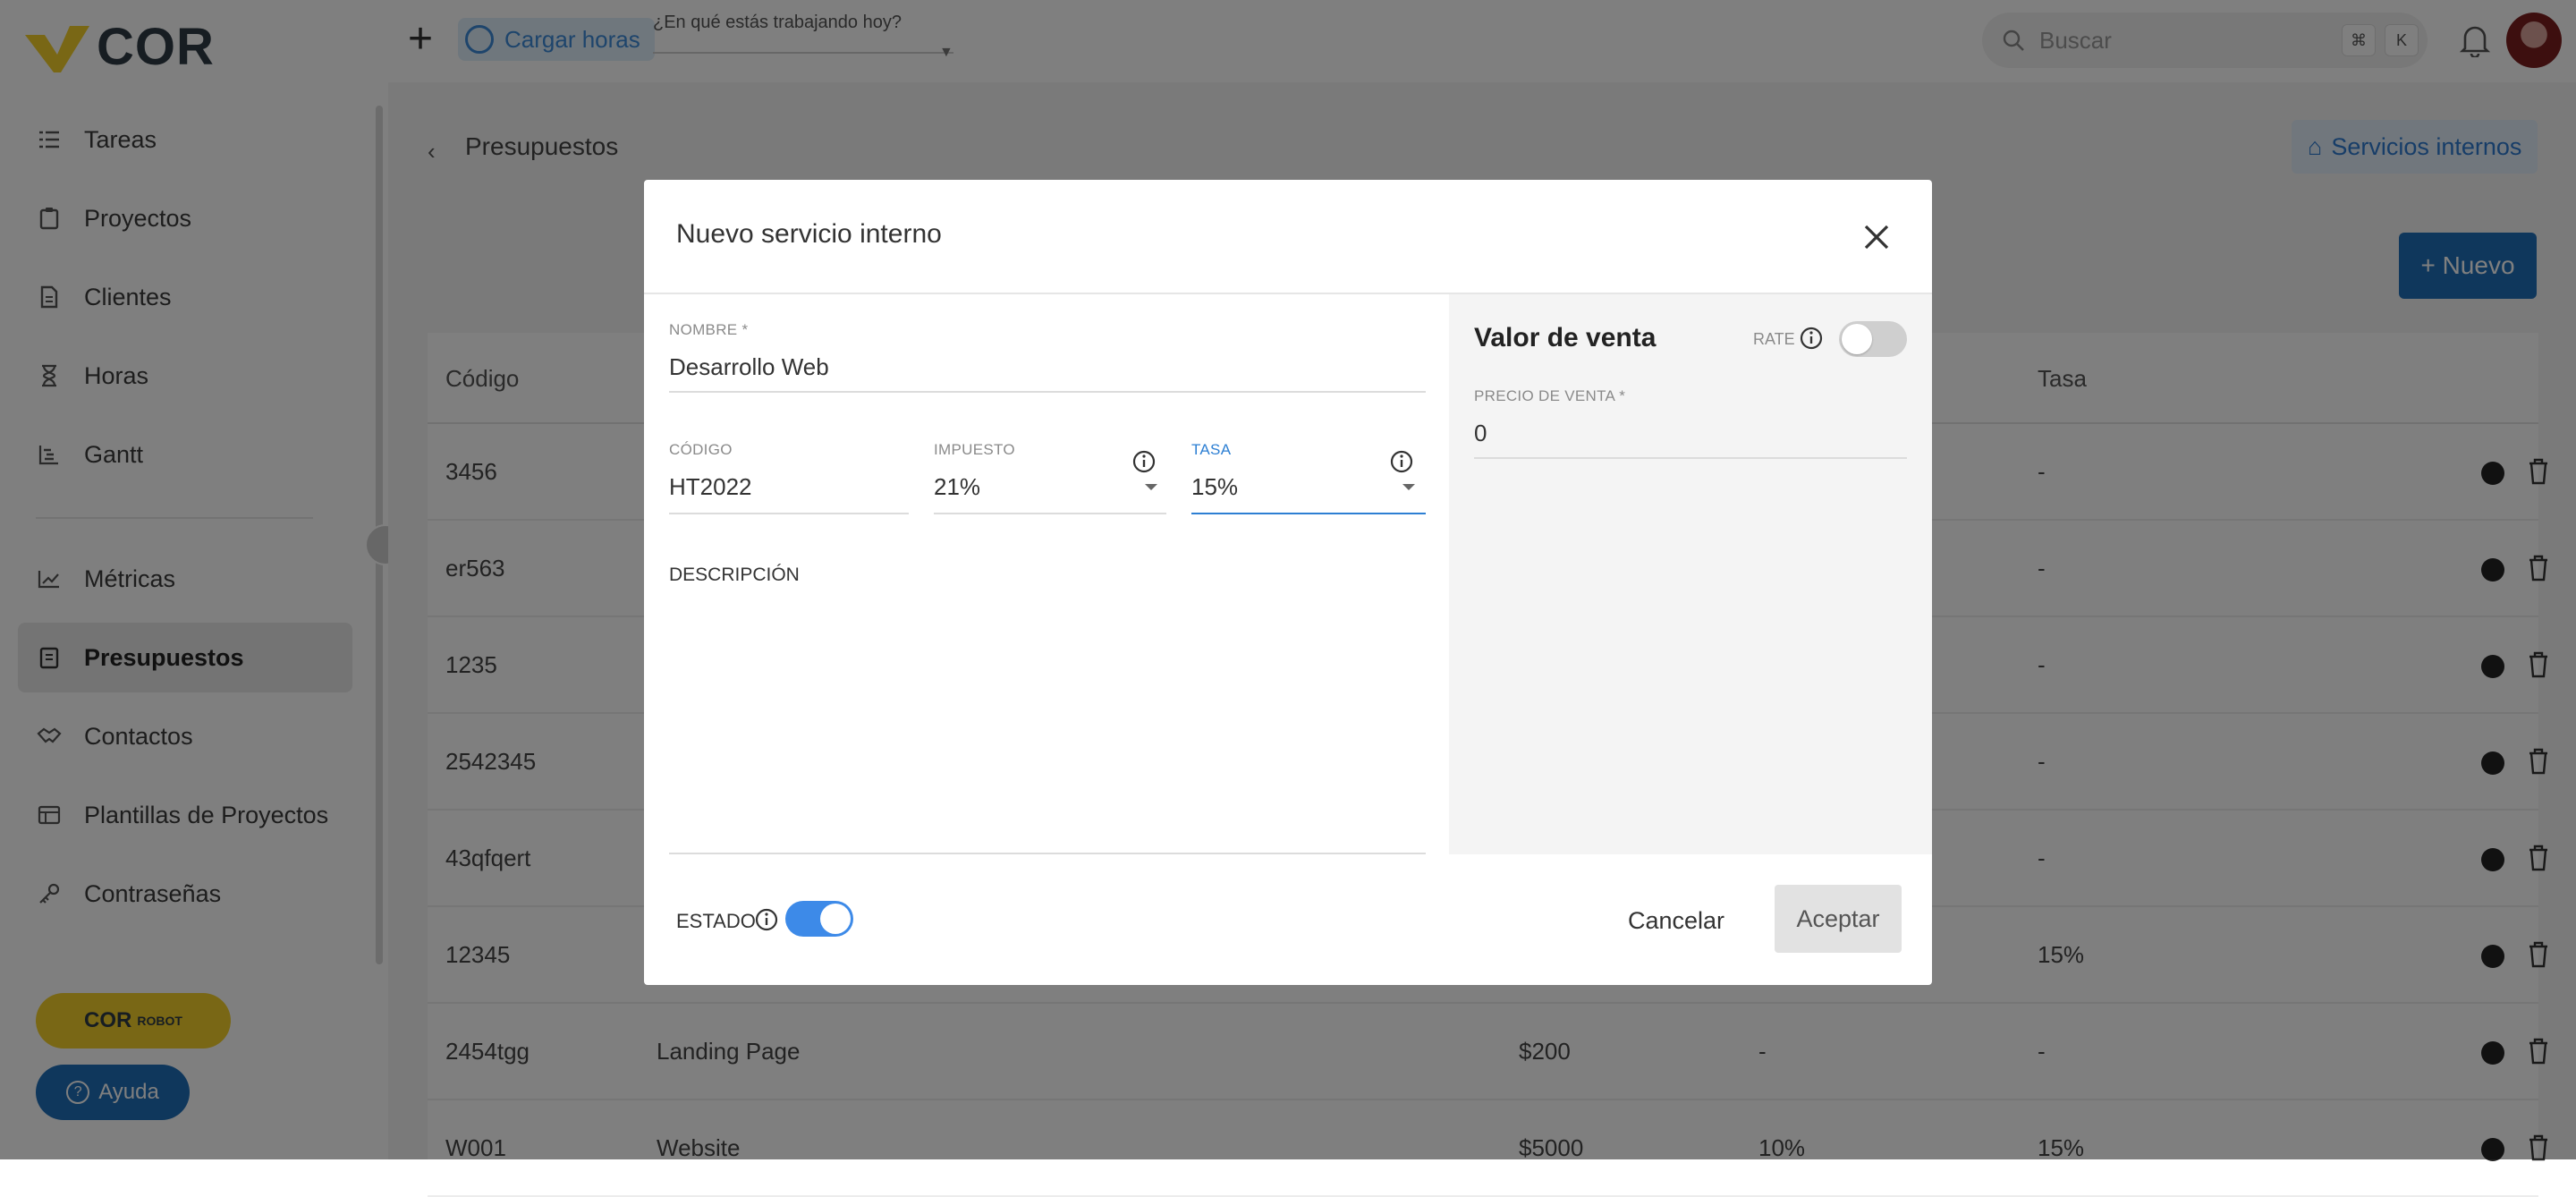 The width and height of the screenshot is (2576, 1197). What do you see at coordinates (1873, 339) in the screenshot?
I see `rate-toggle` at bounding box center [1873, 339].